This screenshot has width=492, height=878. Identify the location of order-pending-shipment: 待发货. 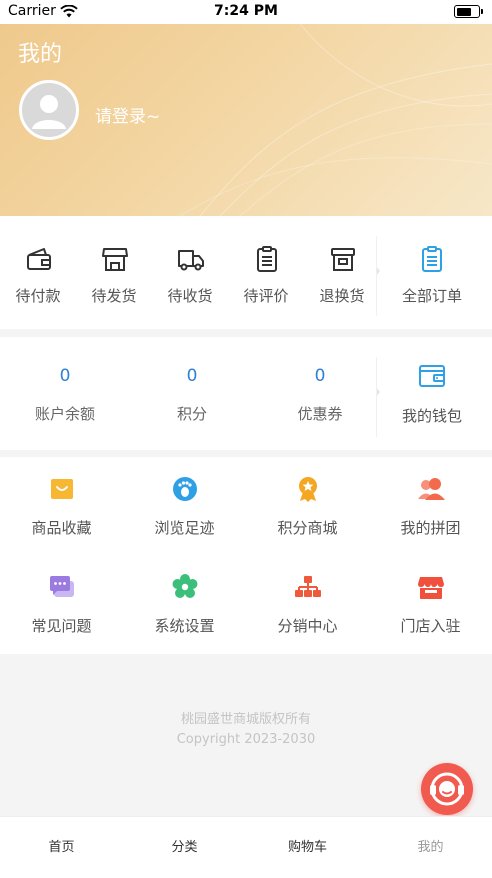
(114, 272).